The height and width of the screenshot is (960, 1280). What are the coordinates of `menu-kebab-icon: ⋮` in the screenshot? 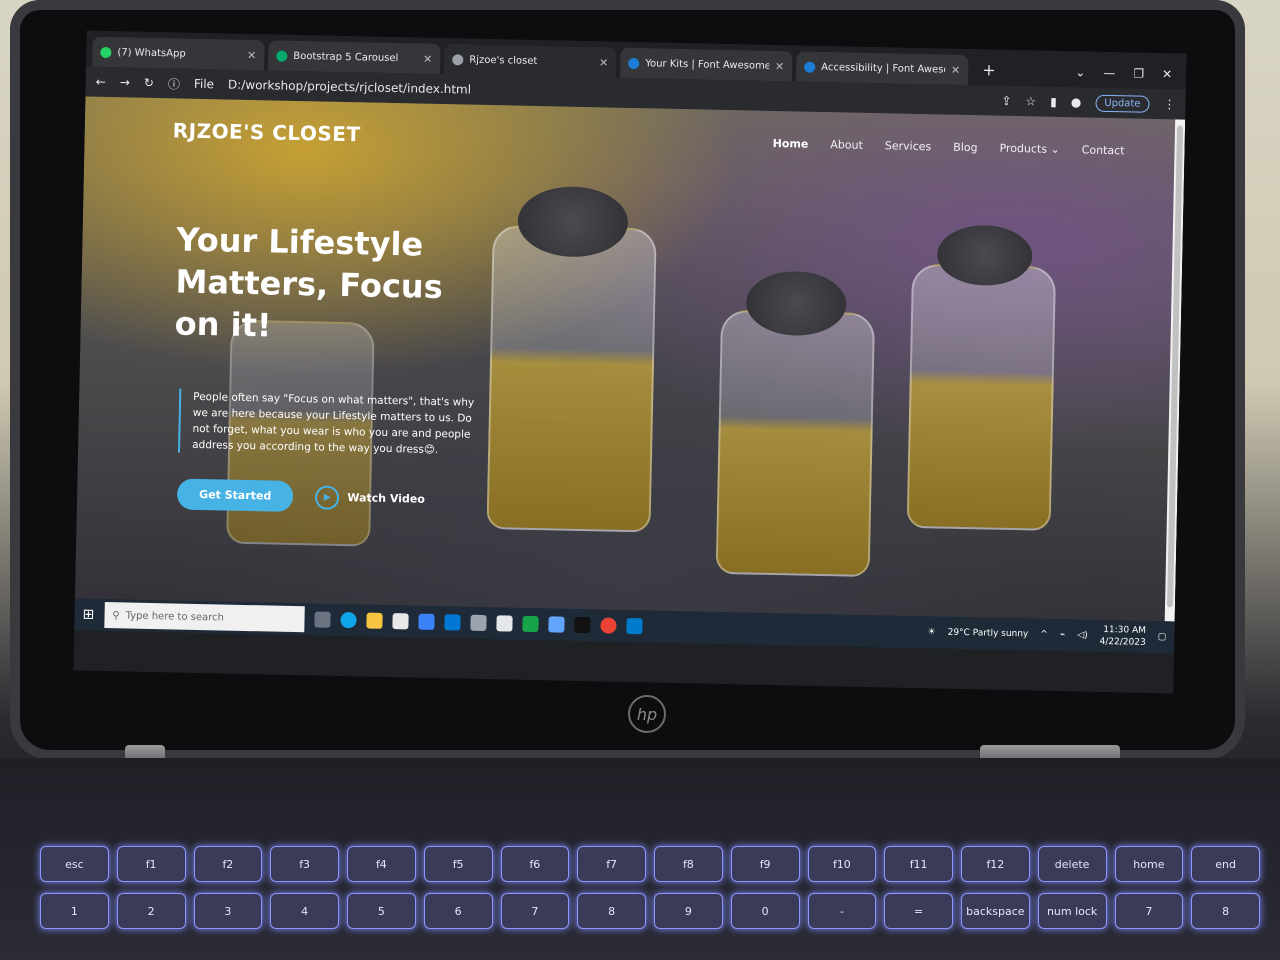 It's located at (1169, 104).